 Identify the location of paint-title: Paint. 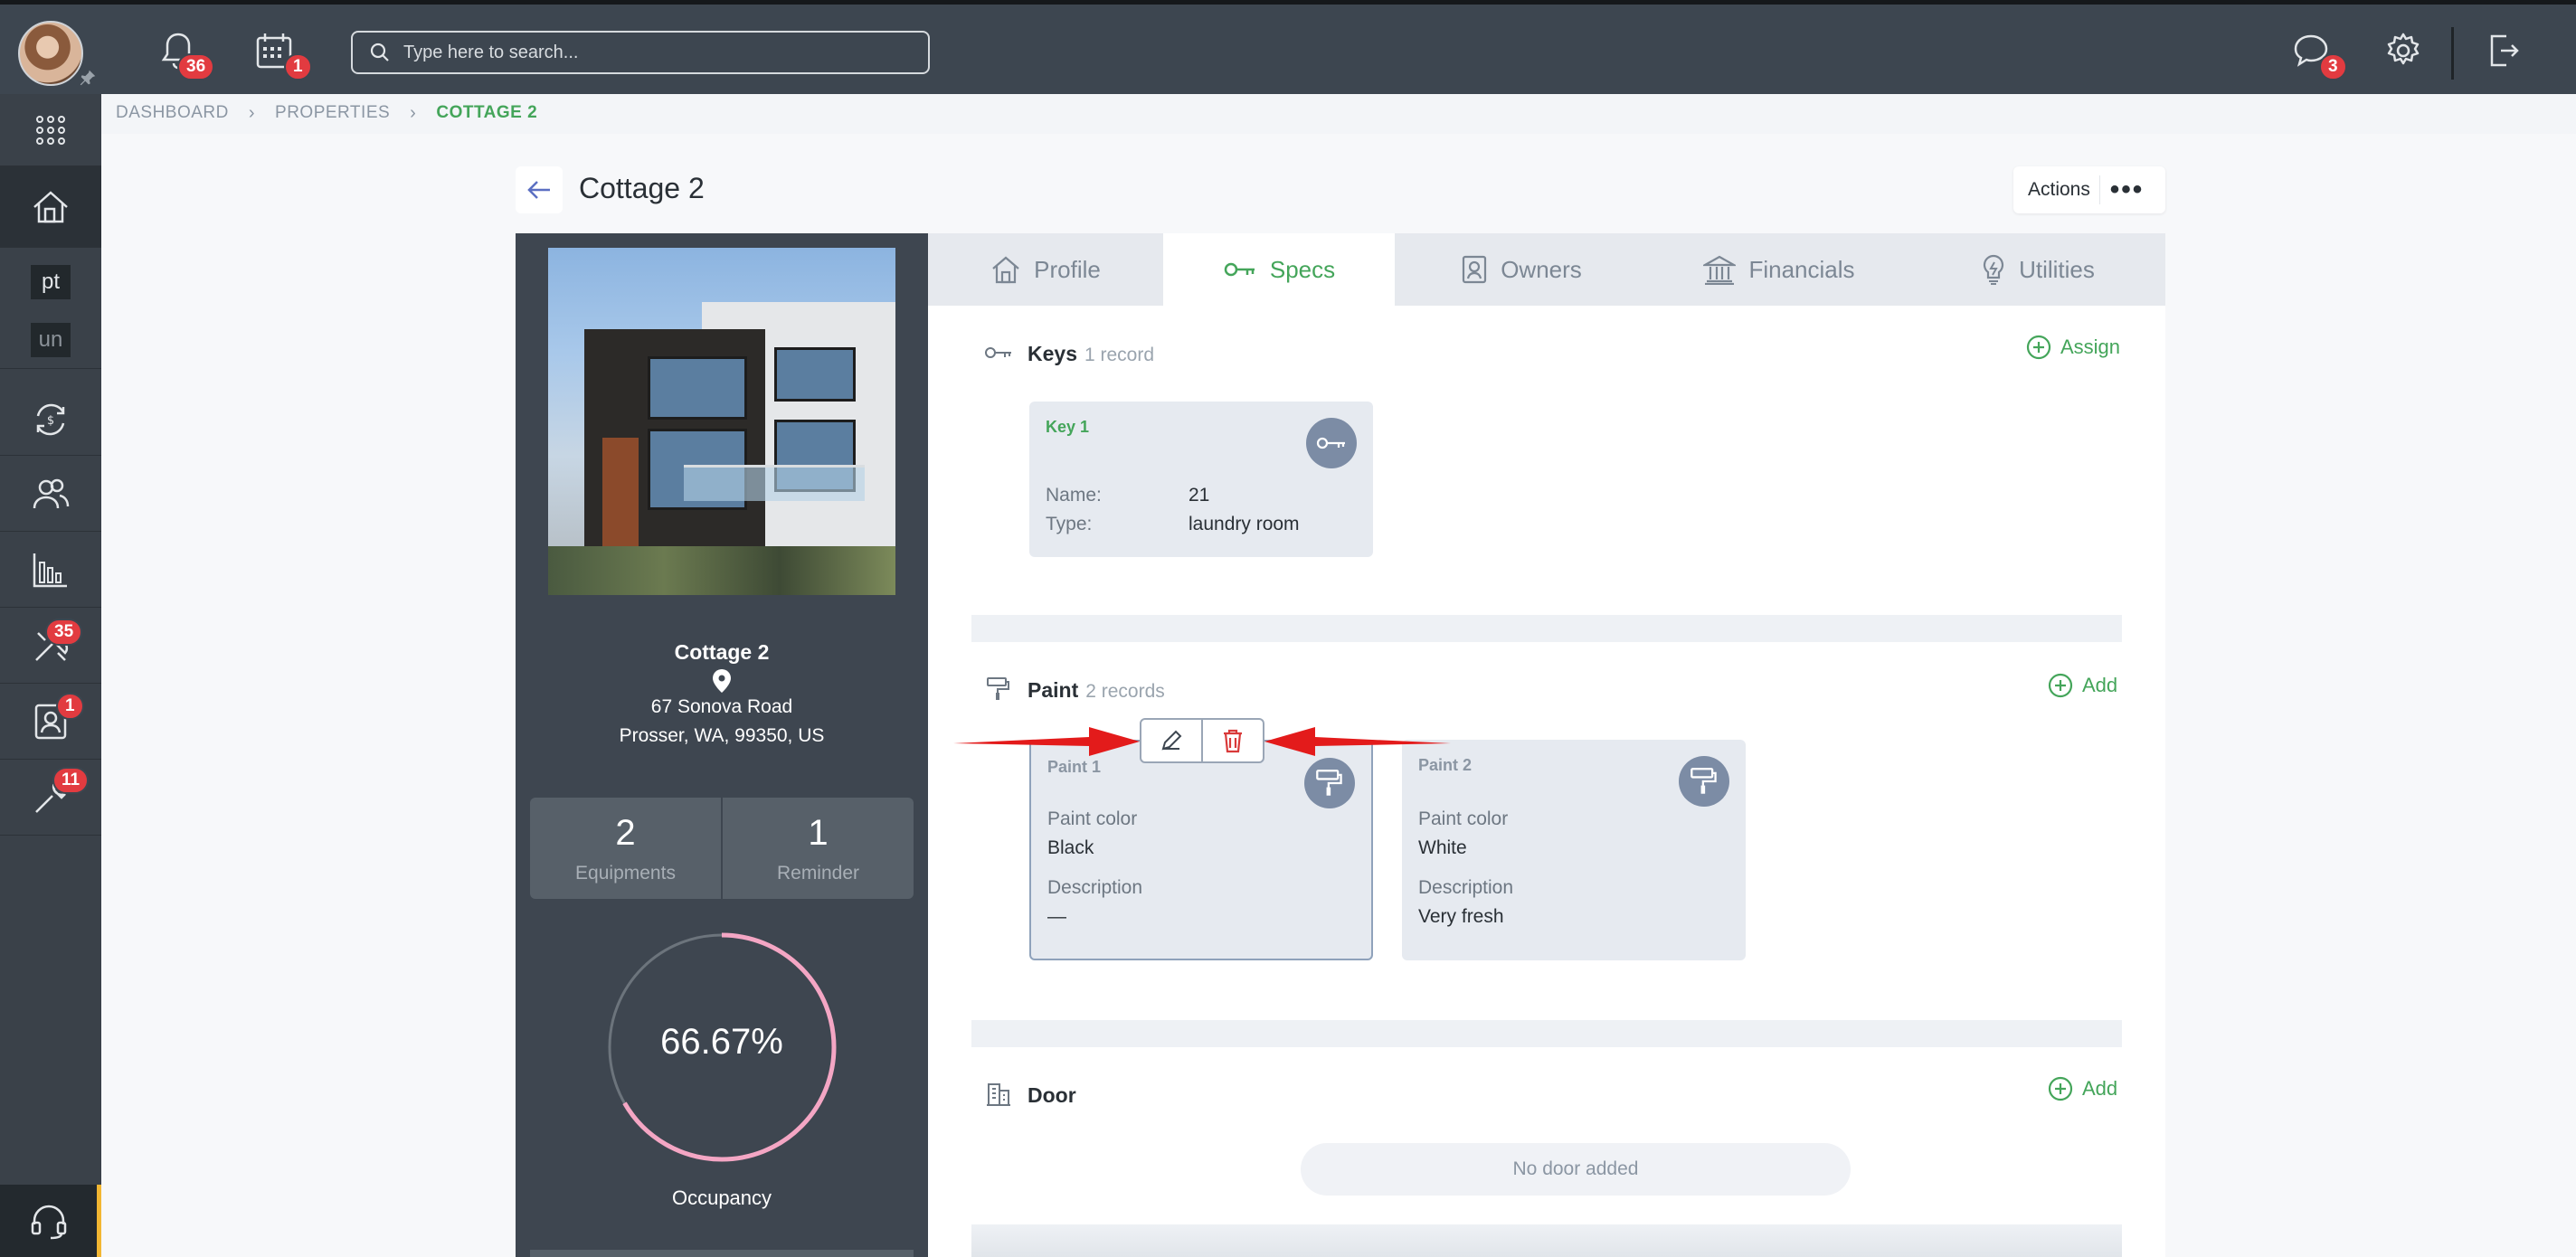
(1053, 690).